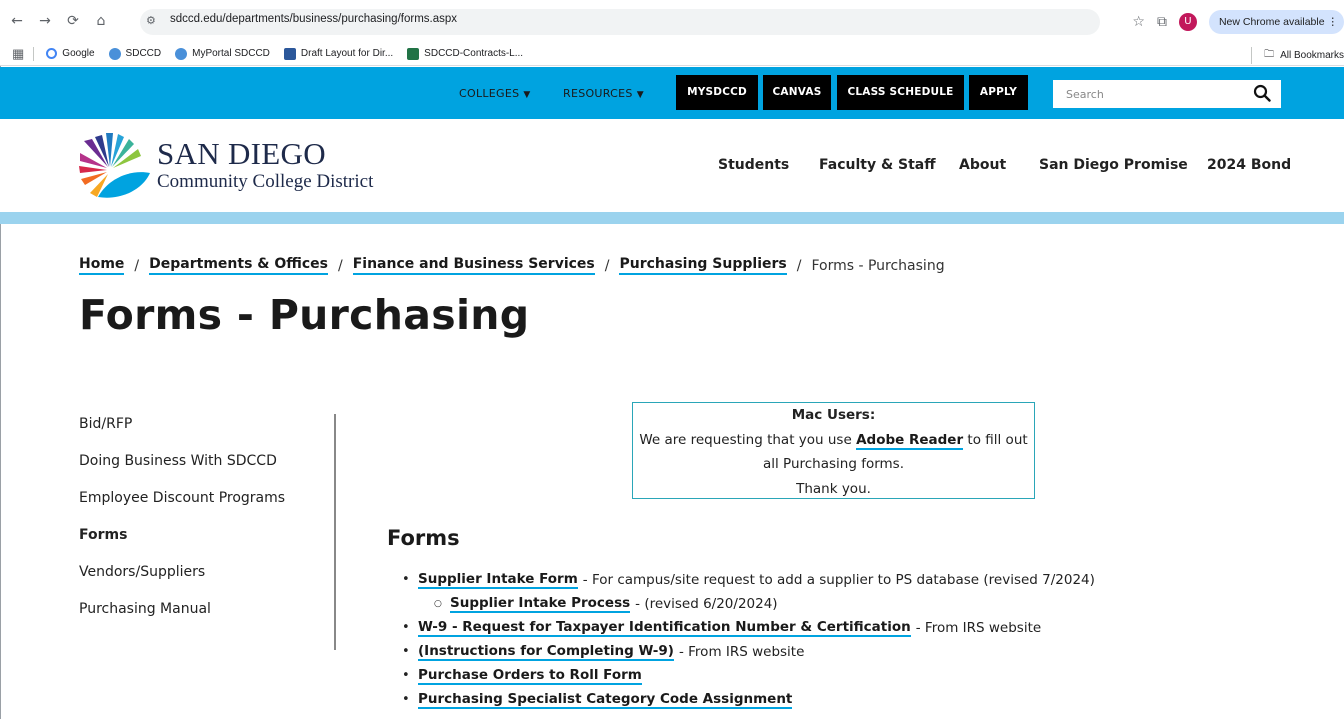 This screenshot has width=1344, height=719. What do you see at coordinates (540, 604) in the screenshot?
I see `supplier-intake-process-link: Supplier Intake Process` at bounding box center [540, 604].